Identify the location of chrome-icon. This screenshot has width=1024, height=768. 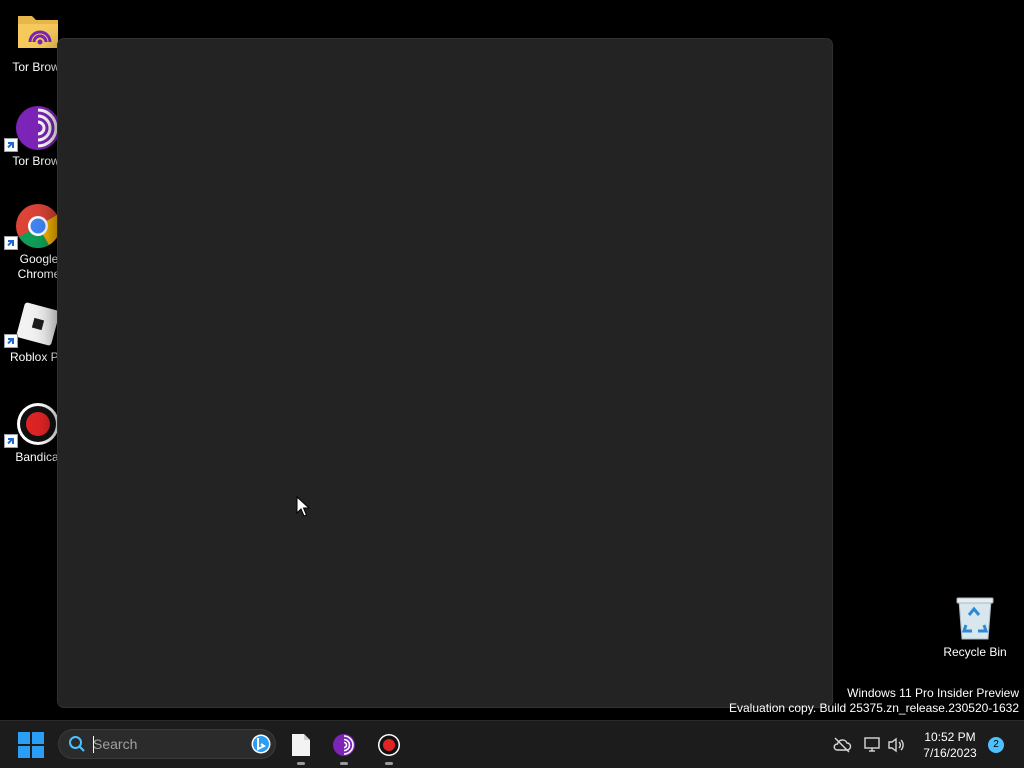
(33, 226).